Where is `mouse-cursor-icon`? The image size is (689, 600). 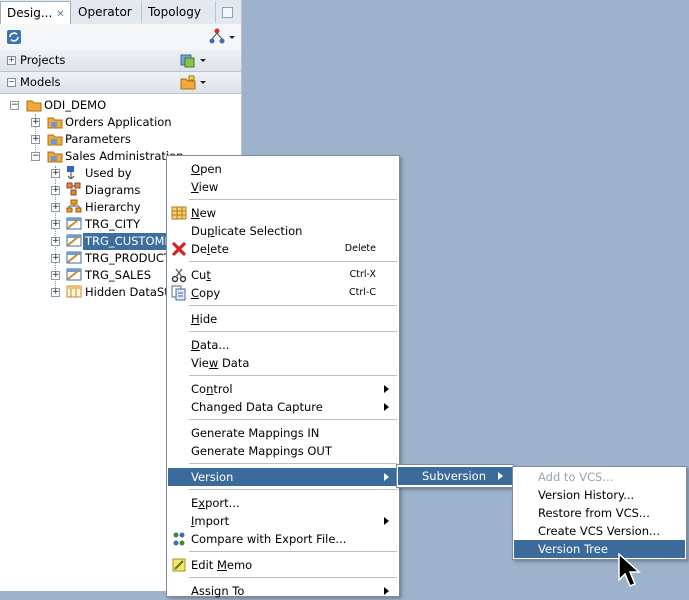
mouse-cursor-icon is located at coordinates (629, 570).